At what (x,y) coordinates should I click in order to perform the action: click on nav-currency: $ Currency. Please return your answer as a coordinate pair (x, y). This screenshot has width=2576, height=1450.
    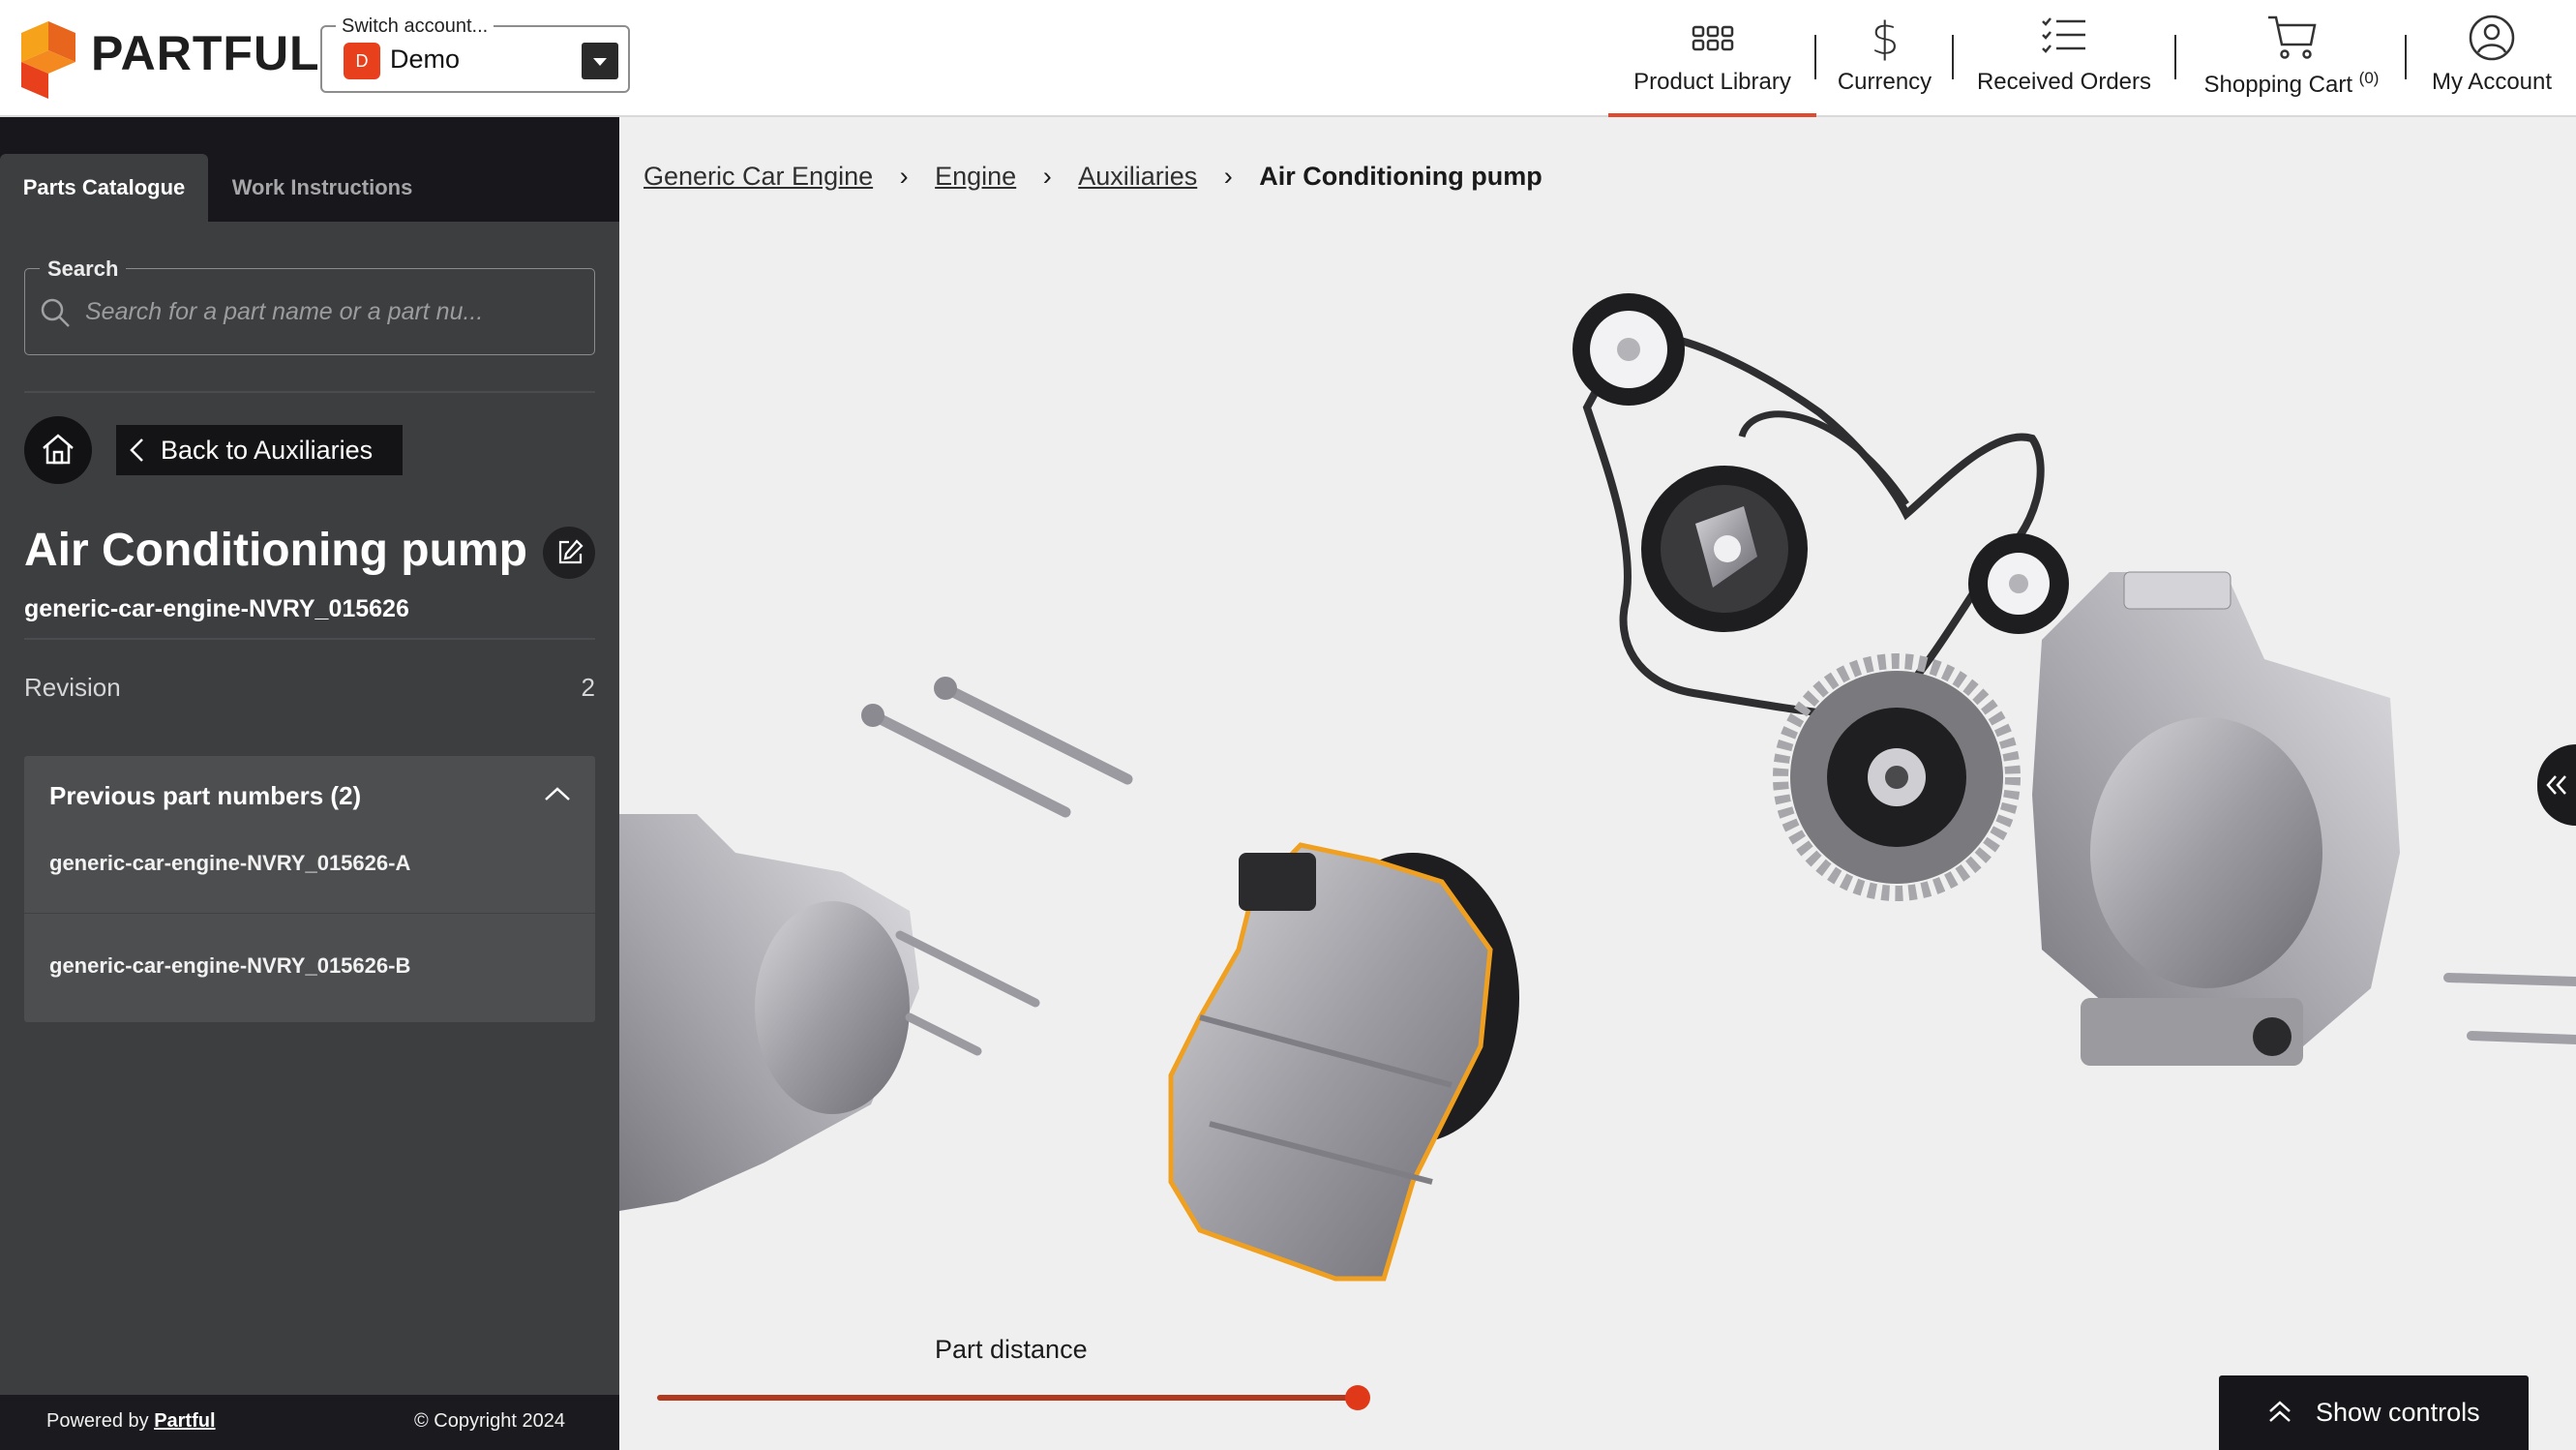
    Looking at the image, I should click on (1884, 58).